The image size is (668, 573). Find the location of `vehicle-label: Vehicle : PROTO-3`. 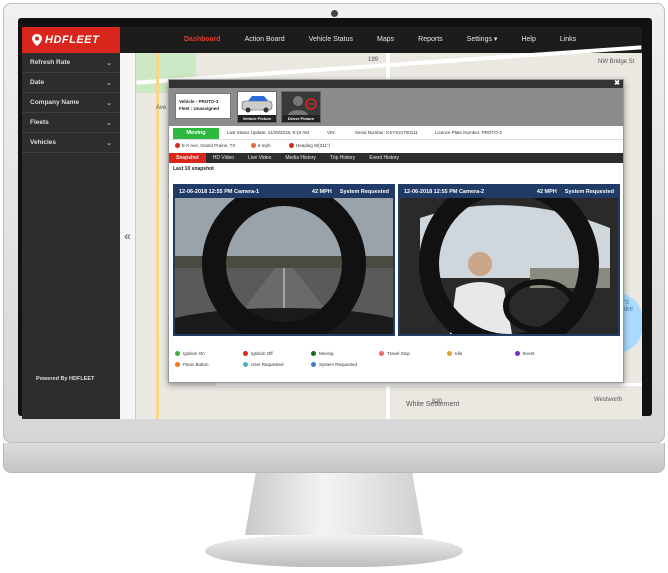

vehicle-label: Vehicle : PROTO-3 is located at coordinates (199, 101).